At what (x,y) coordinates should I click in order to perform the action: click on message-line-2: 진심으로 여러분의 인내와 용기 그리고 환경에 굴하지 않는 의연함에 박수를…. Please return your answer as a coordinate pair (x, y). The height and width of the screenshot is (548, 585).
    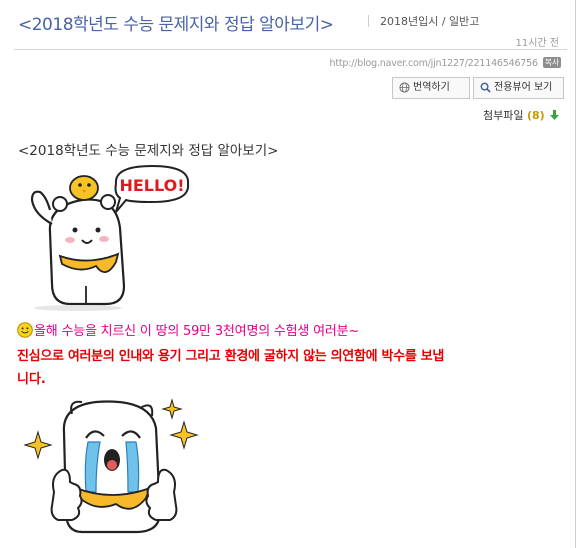
    Looking at the image, I should click on (231, 356).